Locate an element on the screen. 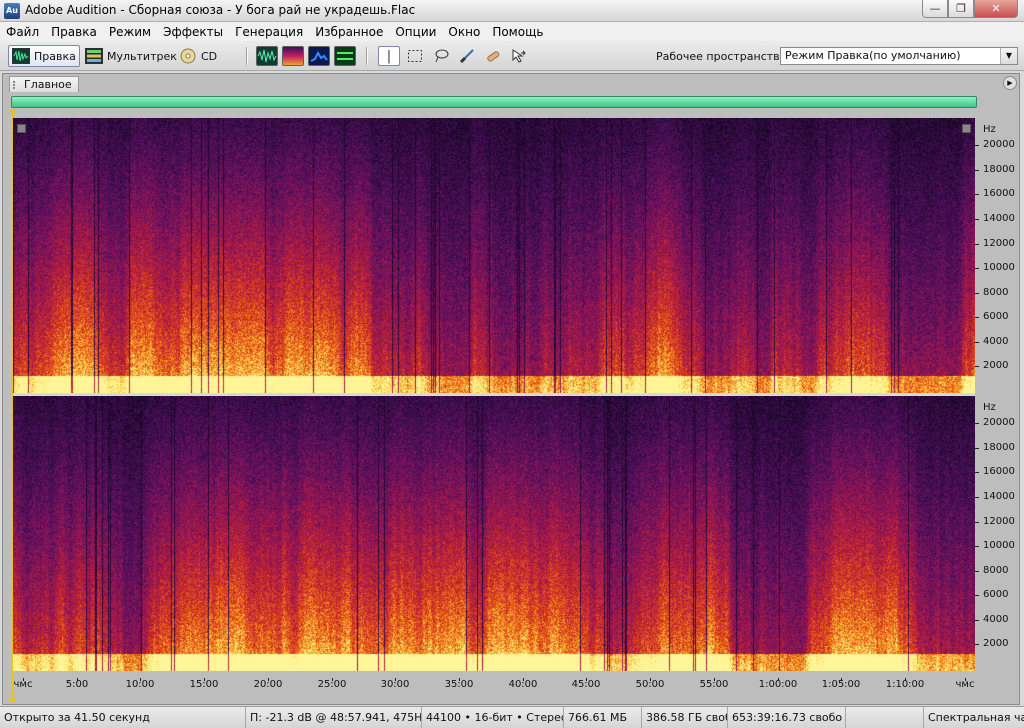  chevron-down-icon: ▼ is located at coordinates (1008, 56).